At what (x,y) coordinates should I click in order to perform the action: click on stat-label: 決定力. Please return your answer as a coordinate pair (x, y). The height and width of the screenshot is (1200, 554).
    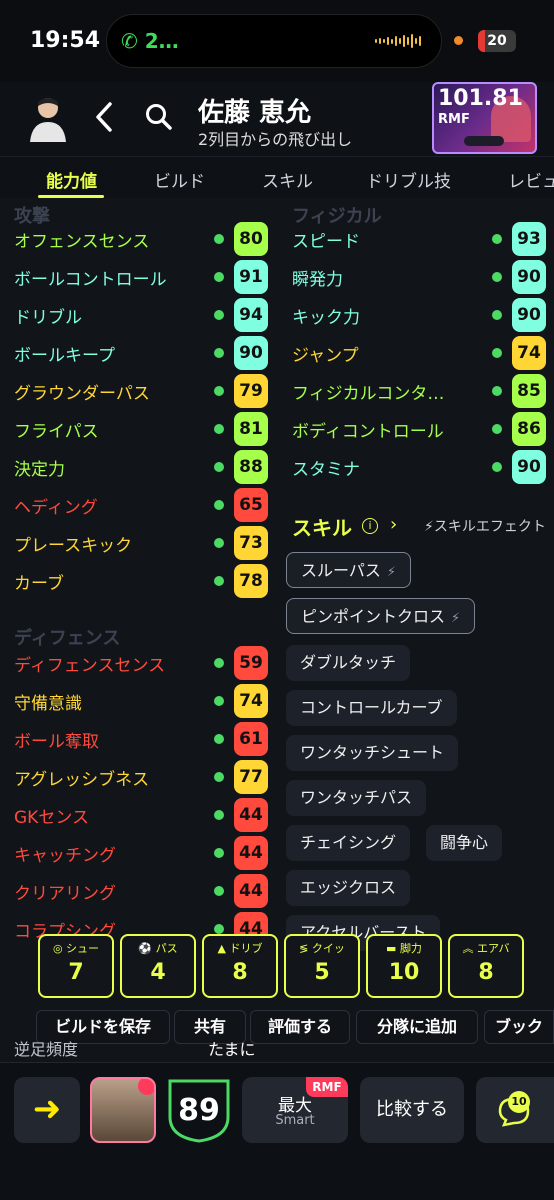
    Looking at the image, I should click on (39, 470).